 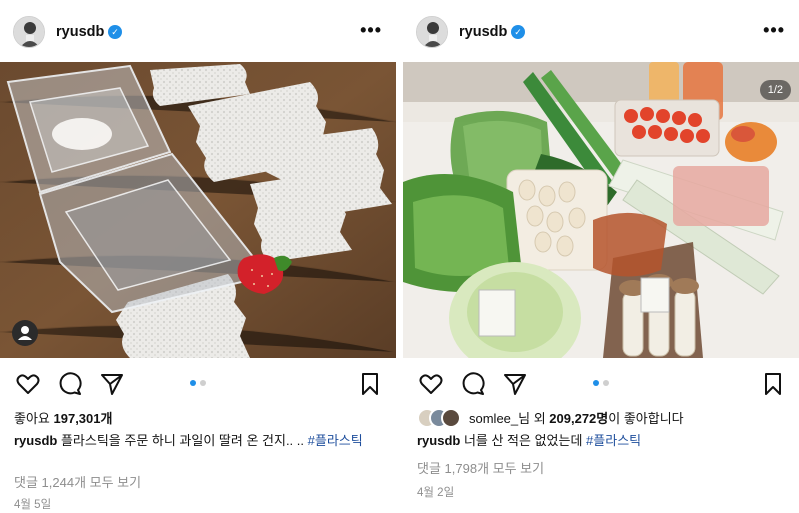 What do you see at coordinates (34, 418) in the screenshot?
I see `likes-prefix: 좋아요` at bounding box center [34, 418].